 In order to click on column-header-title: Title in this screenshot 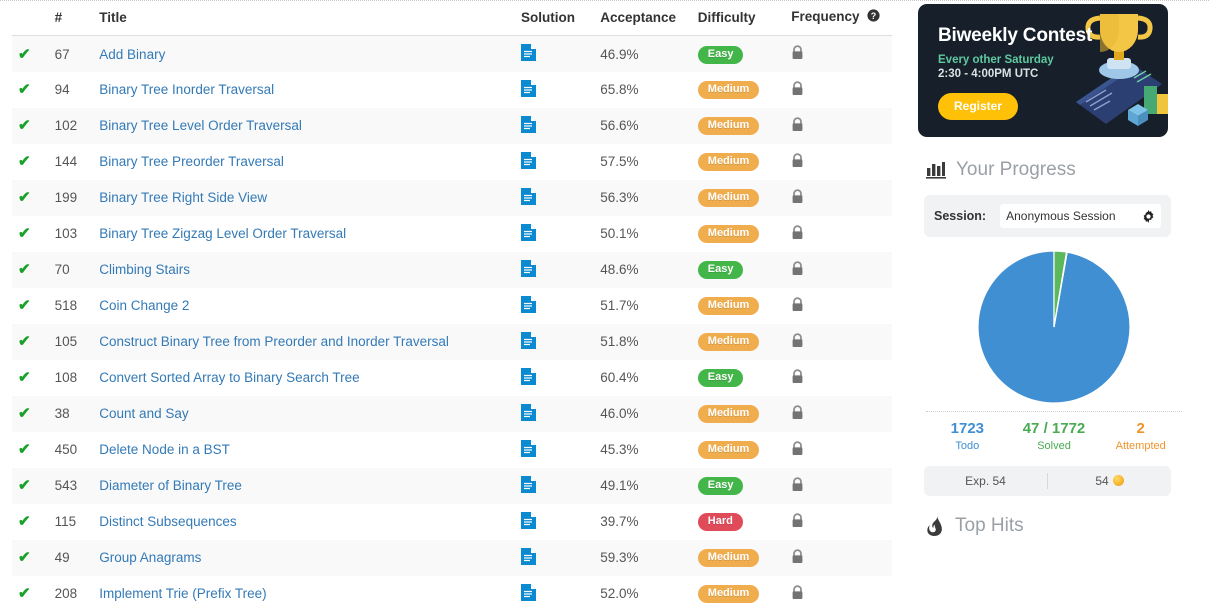, I will do `click(304, 18)`.